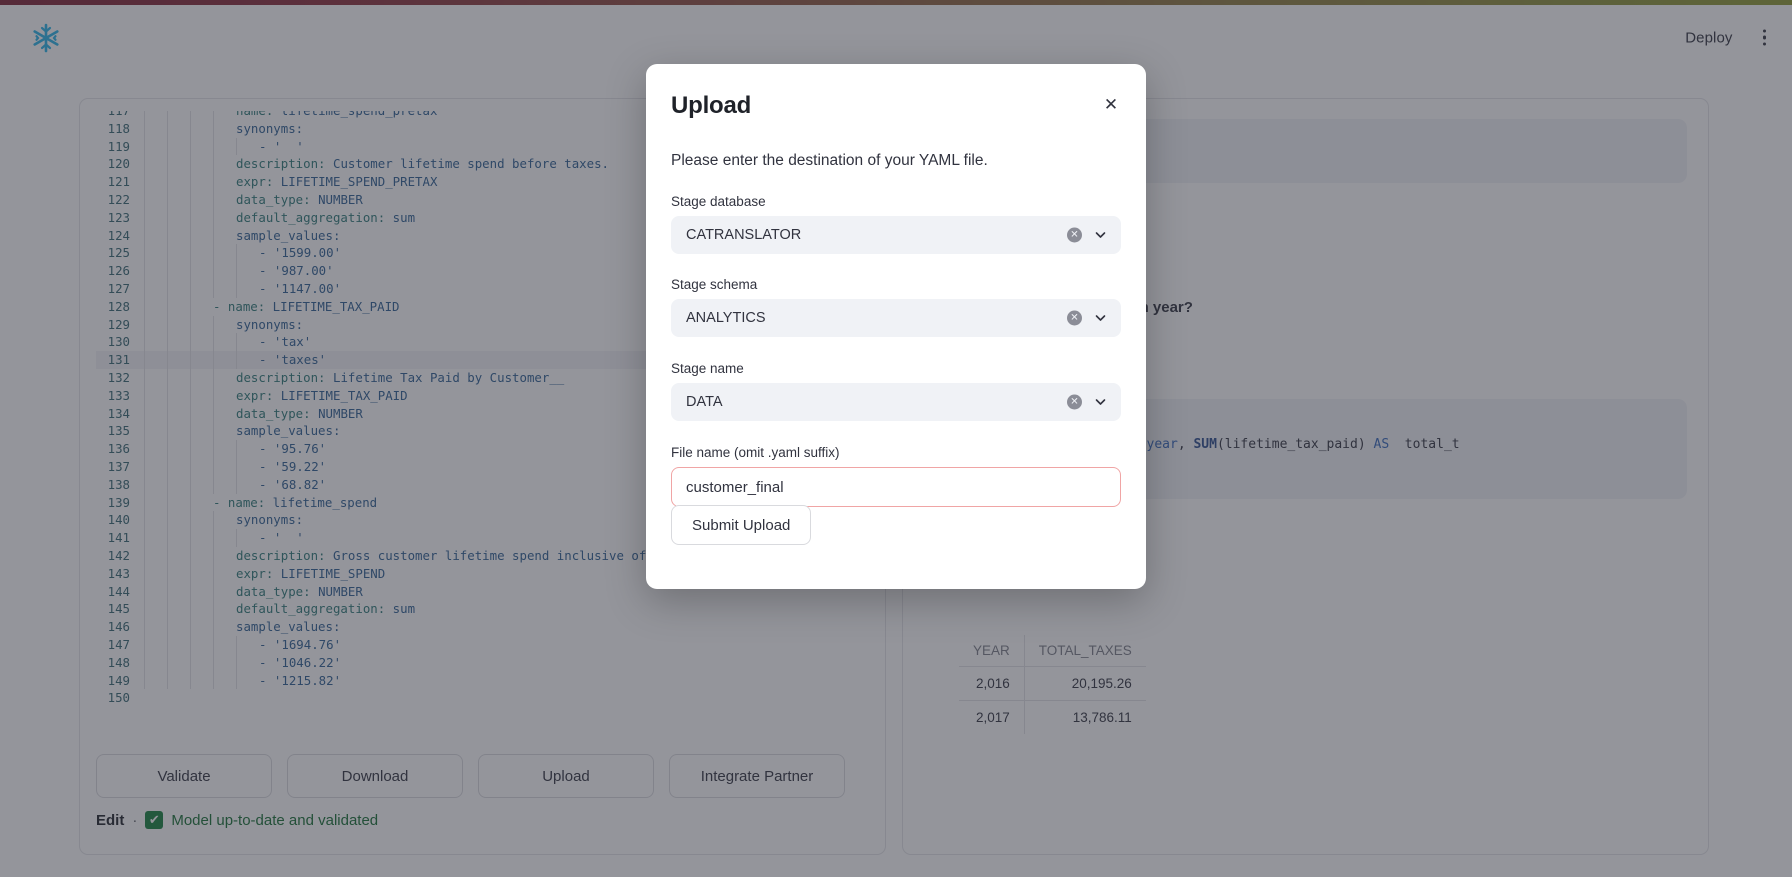 The height and width of the screenshot is (877, 1792). I want to click on select-stage-name-value: DATA, so click(704, 402).